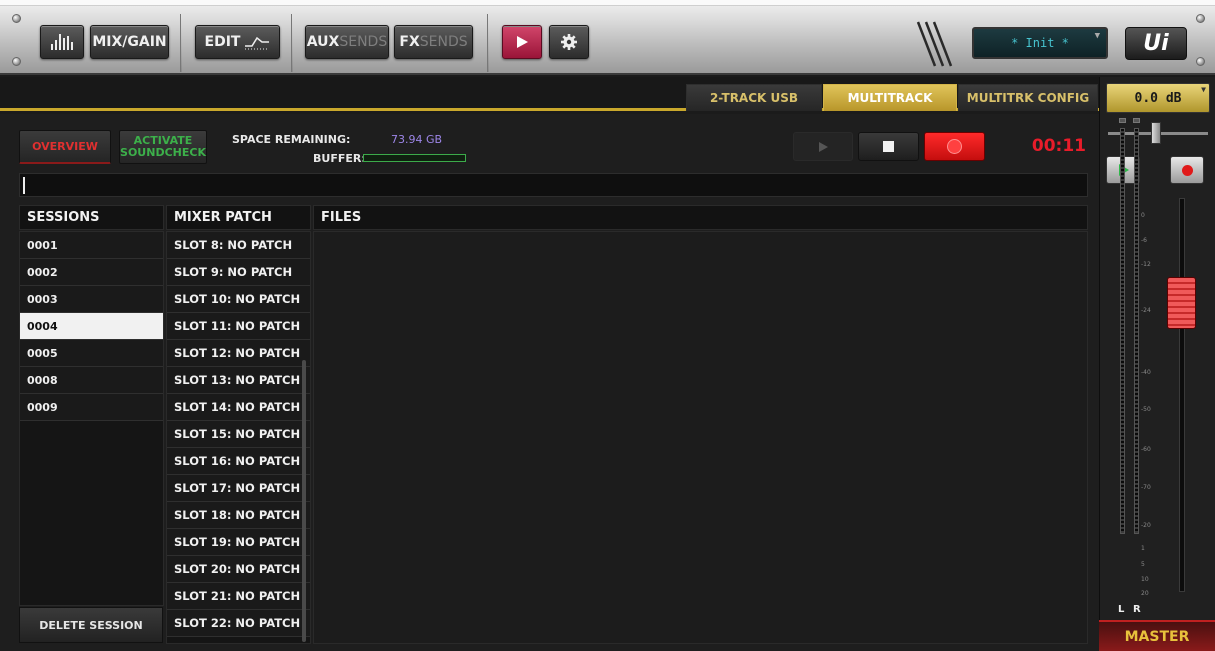 Image resolution: width=1215 pixels, height=651 pixels. I want to click on text-cursor, so click(24, 185).